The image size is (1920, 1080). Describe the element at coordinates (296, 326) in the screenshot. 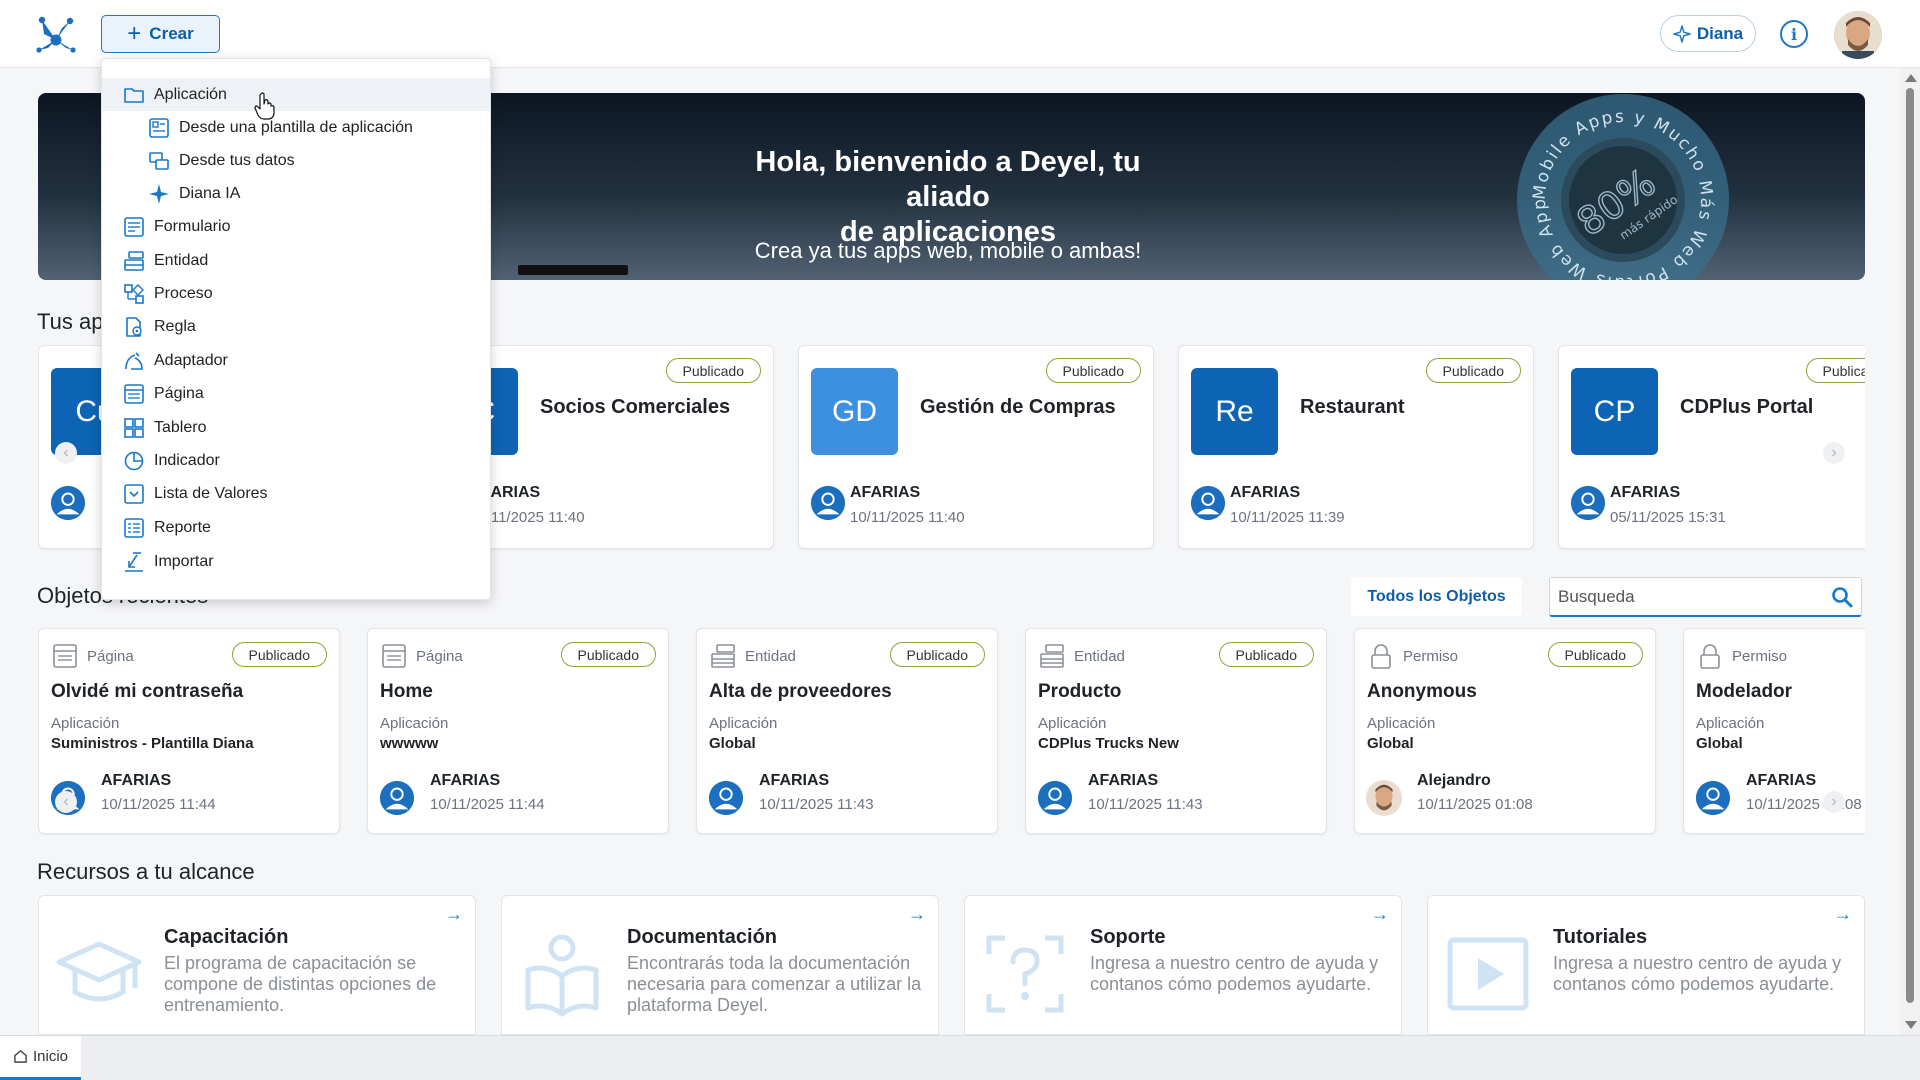

I see `menu-item-regla: Regla` at that location.